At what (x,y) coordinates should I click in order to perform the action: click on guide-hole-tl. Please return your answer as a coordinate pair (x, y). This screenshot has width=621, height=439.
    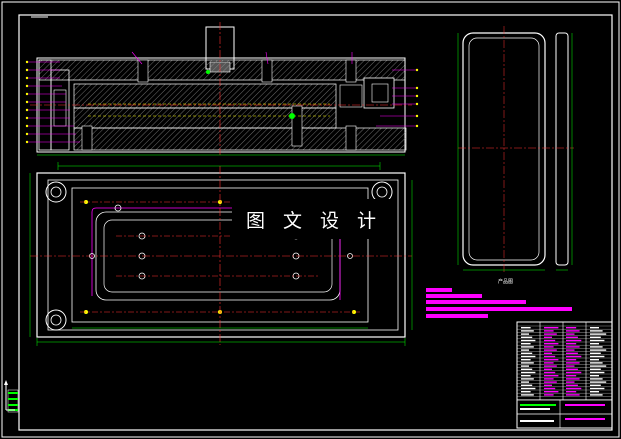
    Looking at the image, I should click on (56, 192).